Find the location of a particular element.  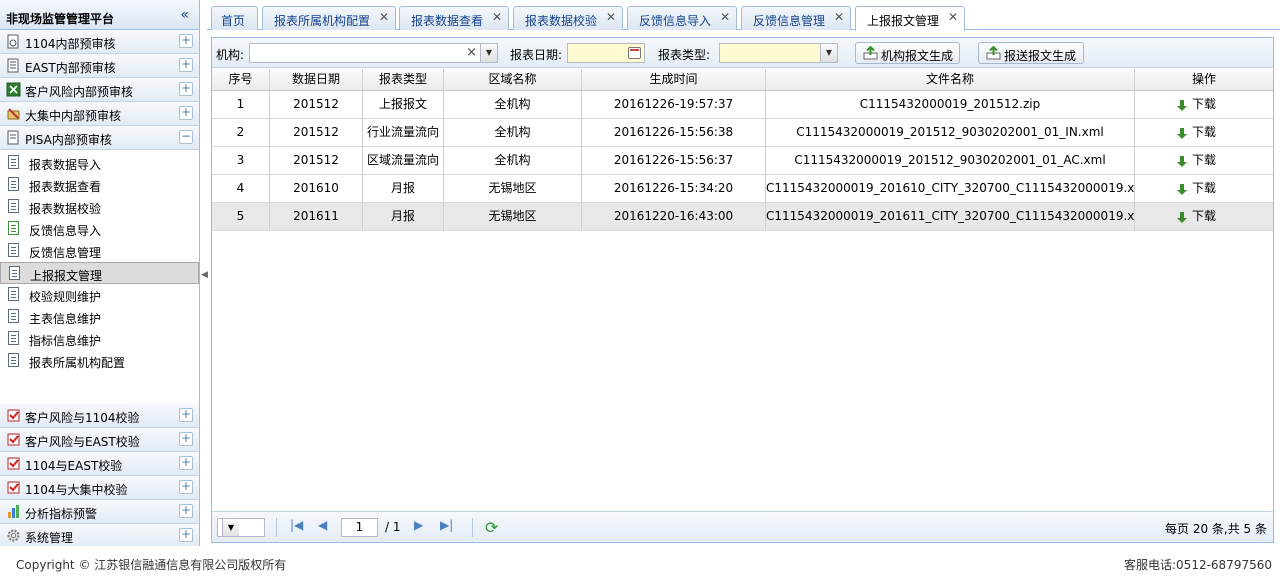

tab-report-view: 报表数据查看 ✕ is located at coordinates (454, 18).